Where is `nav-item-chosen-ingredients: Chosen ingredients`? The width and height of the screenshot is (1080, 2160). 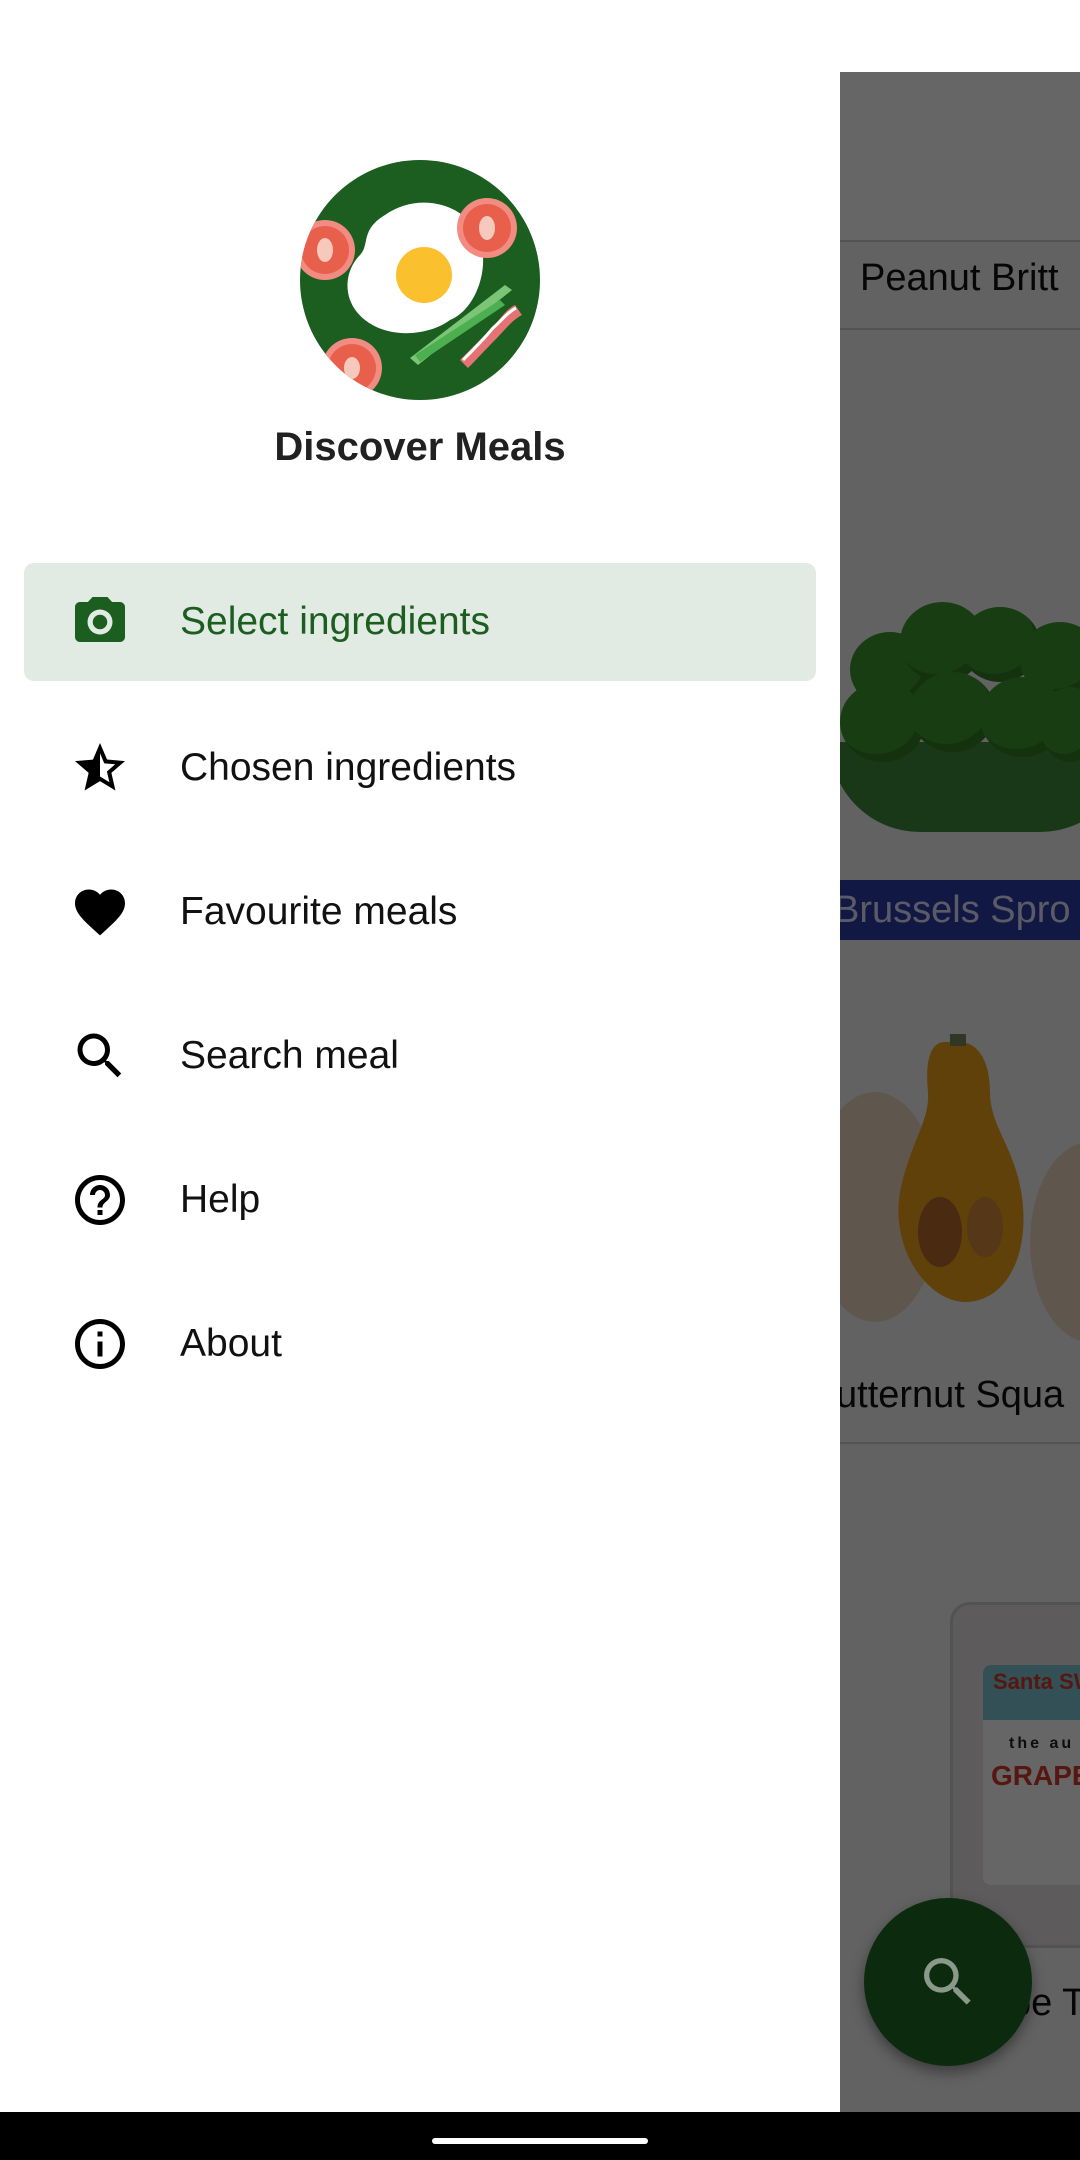
nav-item-chosen-ingredients: Chosen ingredients is located at coordinates (420, 768).